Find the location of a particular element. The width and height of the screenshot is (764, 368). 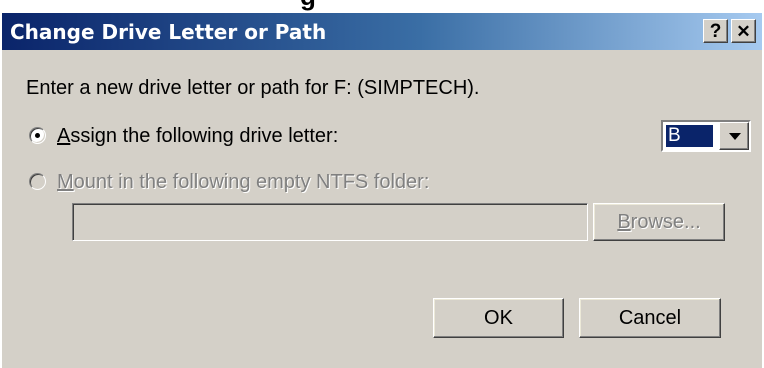

cancel-label: Cancel is located at coordinates (650, 318).